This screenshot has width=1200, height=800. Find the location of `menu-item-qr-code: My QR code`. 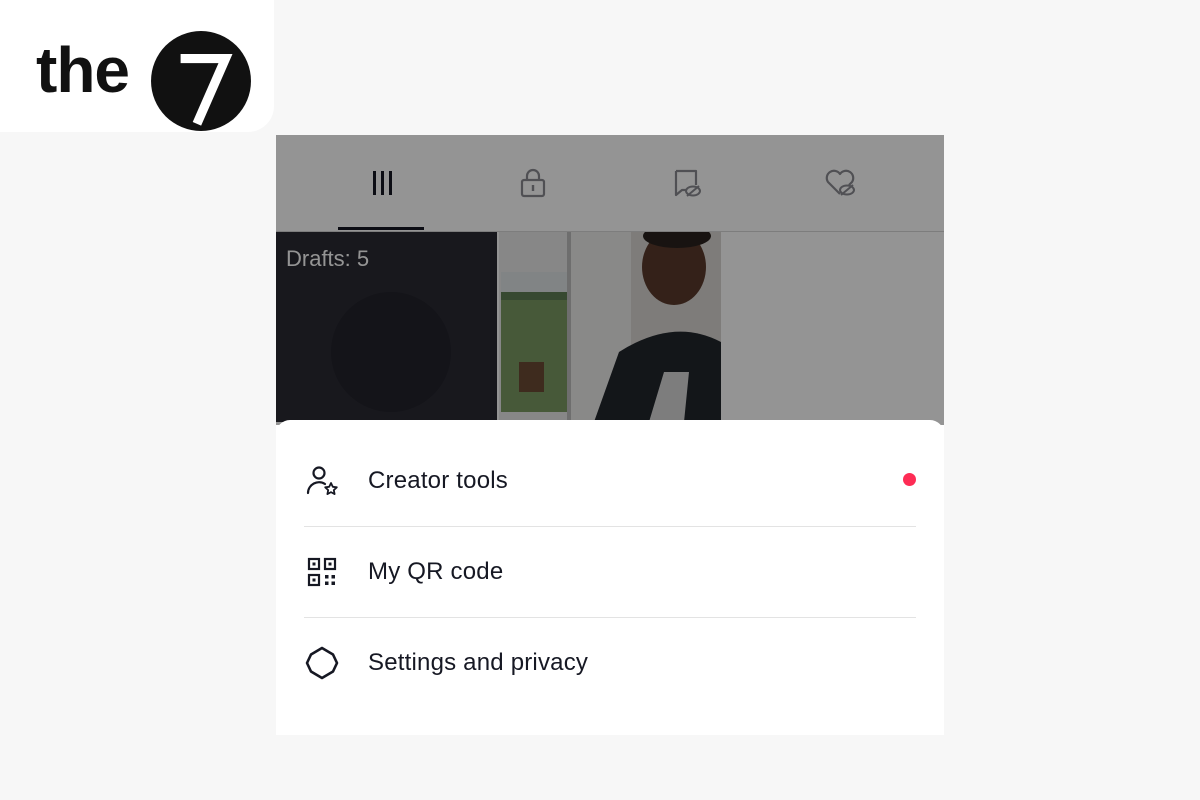

menu-item-qr-code: My QR code is located at coordinates (610, 572).